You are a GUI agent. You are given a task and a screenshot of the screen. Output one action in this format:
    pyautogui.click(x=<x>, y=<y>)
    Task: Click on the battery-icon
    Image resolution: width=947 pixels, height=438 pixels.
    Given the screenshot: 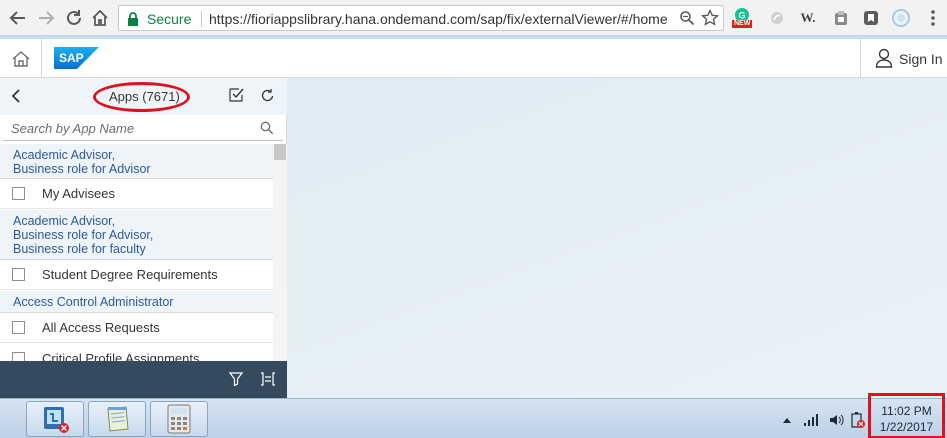 What is the action you would take?
    pyautogui.click(x=858, y=420)
    